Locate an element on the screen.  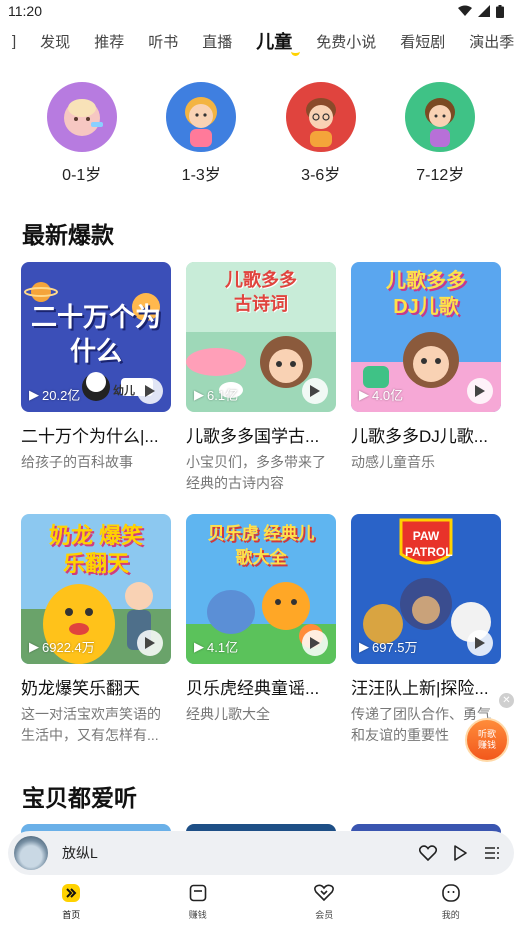
album-card: 贝乐虎 经典儿歌大全 ▶ 4.1亿 贝乐虎经典童谣... 经典儿歌大全 is located at coordinates (261, 630).